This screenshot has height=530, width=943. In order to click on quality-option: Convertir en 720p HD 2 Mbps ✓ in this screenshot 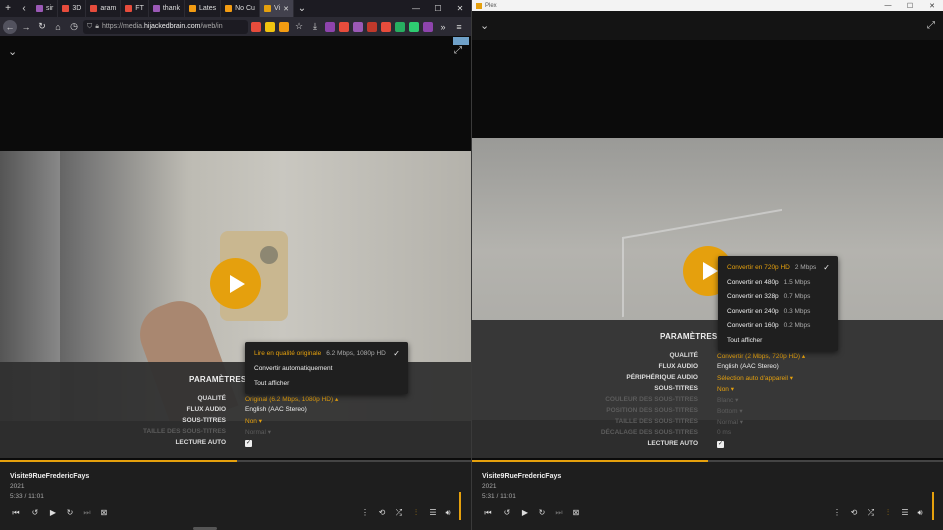, I will do `click(778, 267)`.